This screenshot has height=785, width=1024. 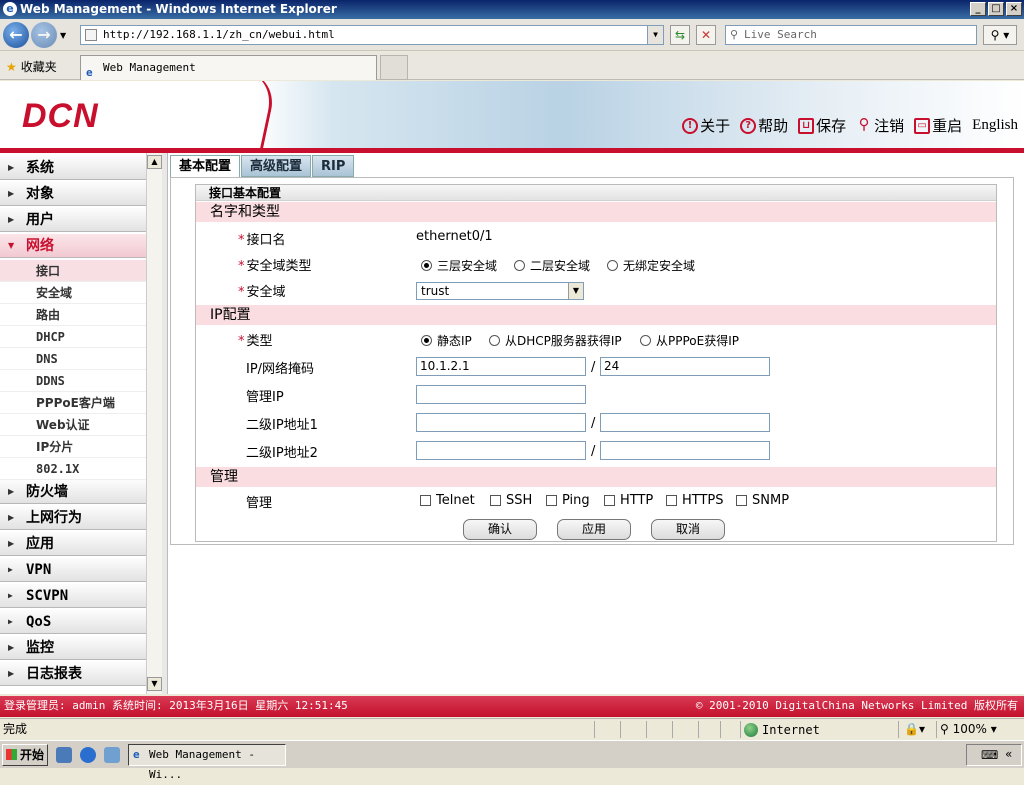 What do you see at coordinates (73, 381) in the screenshot?
I see `sidebar-sub-ddns: DDNS` at bounding box center [73, 381].